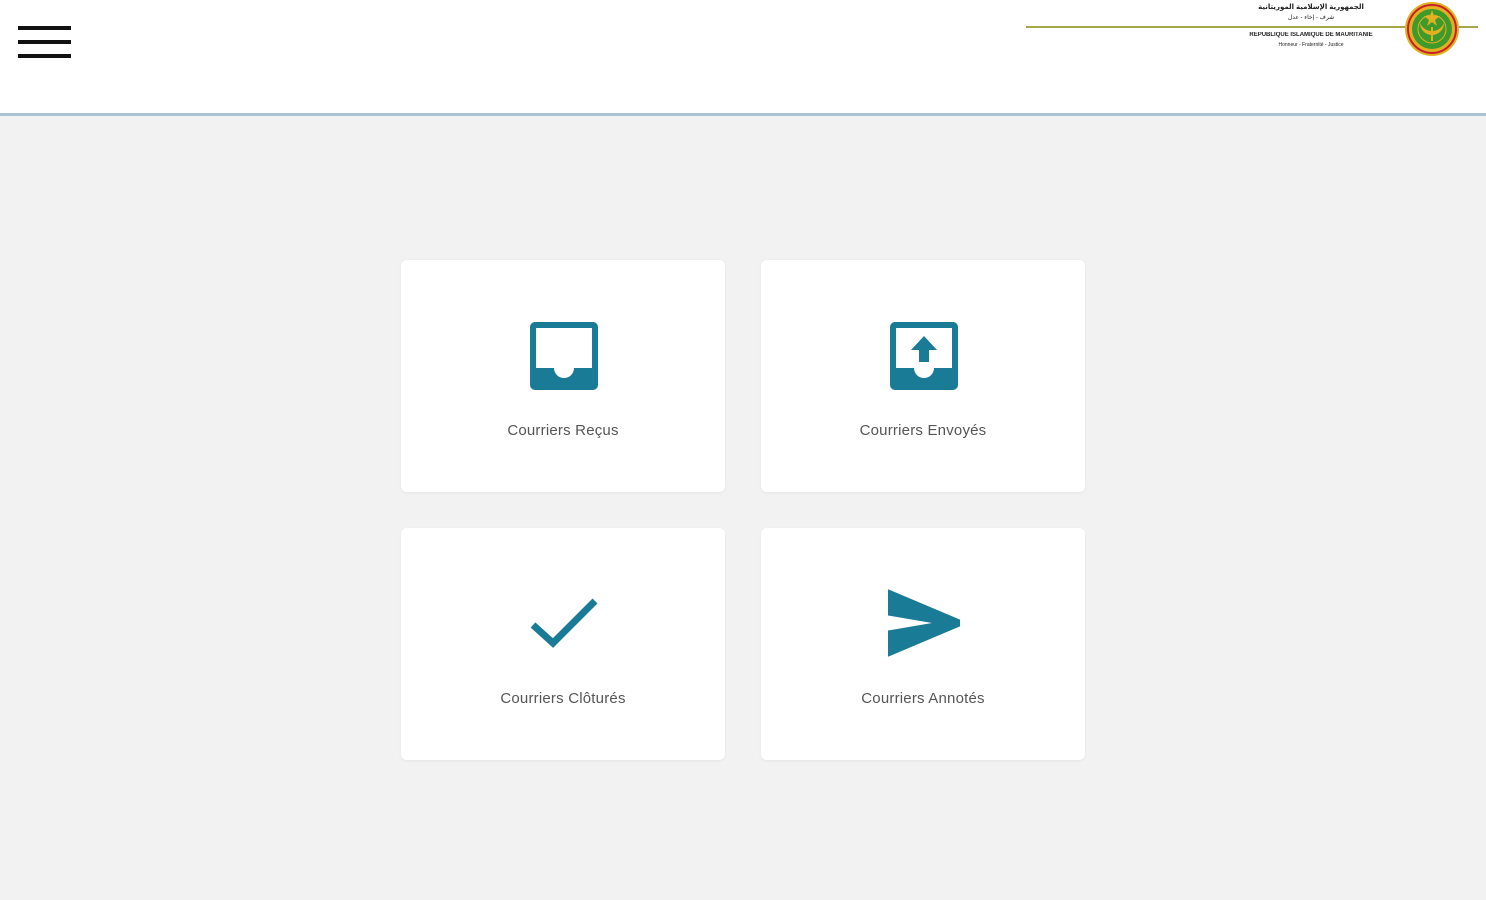 This screenshot has height=900, width=1486. I want to click on checkmark-icon, so click(564, 623).